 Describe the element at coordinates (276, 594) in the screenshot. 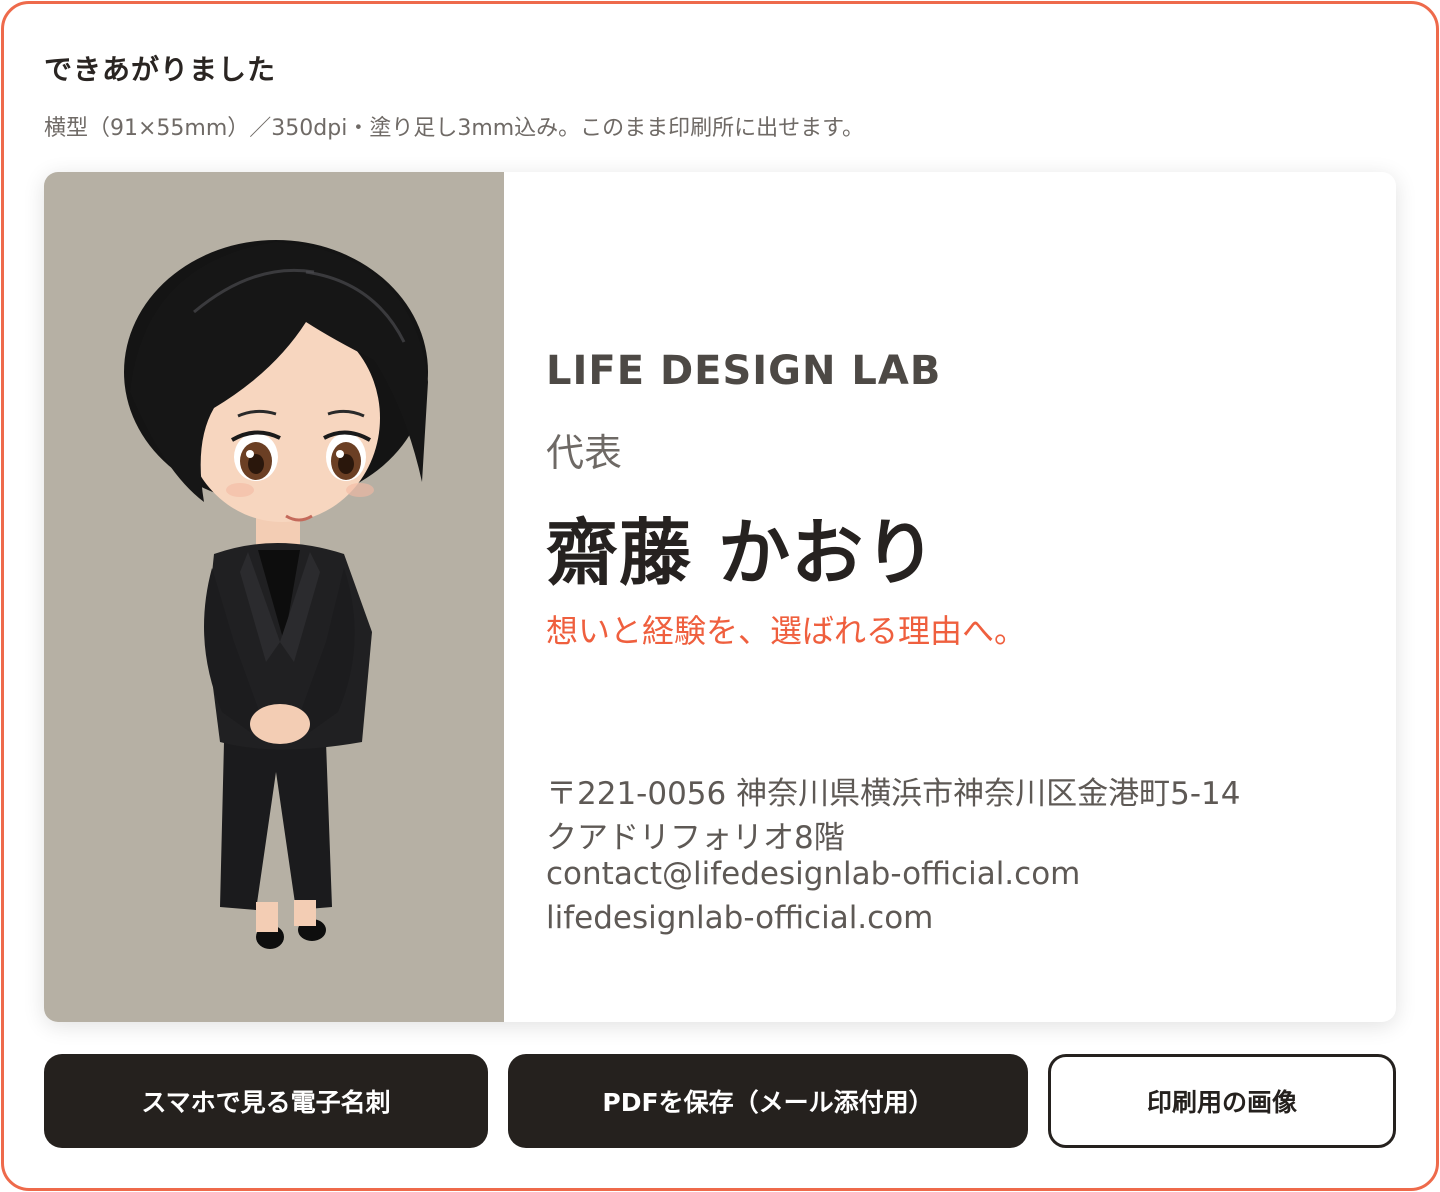

I see `portrait-illustration` at that location.